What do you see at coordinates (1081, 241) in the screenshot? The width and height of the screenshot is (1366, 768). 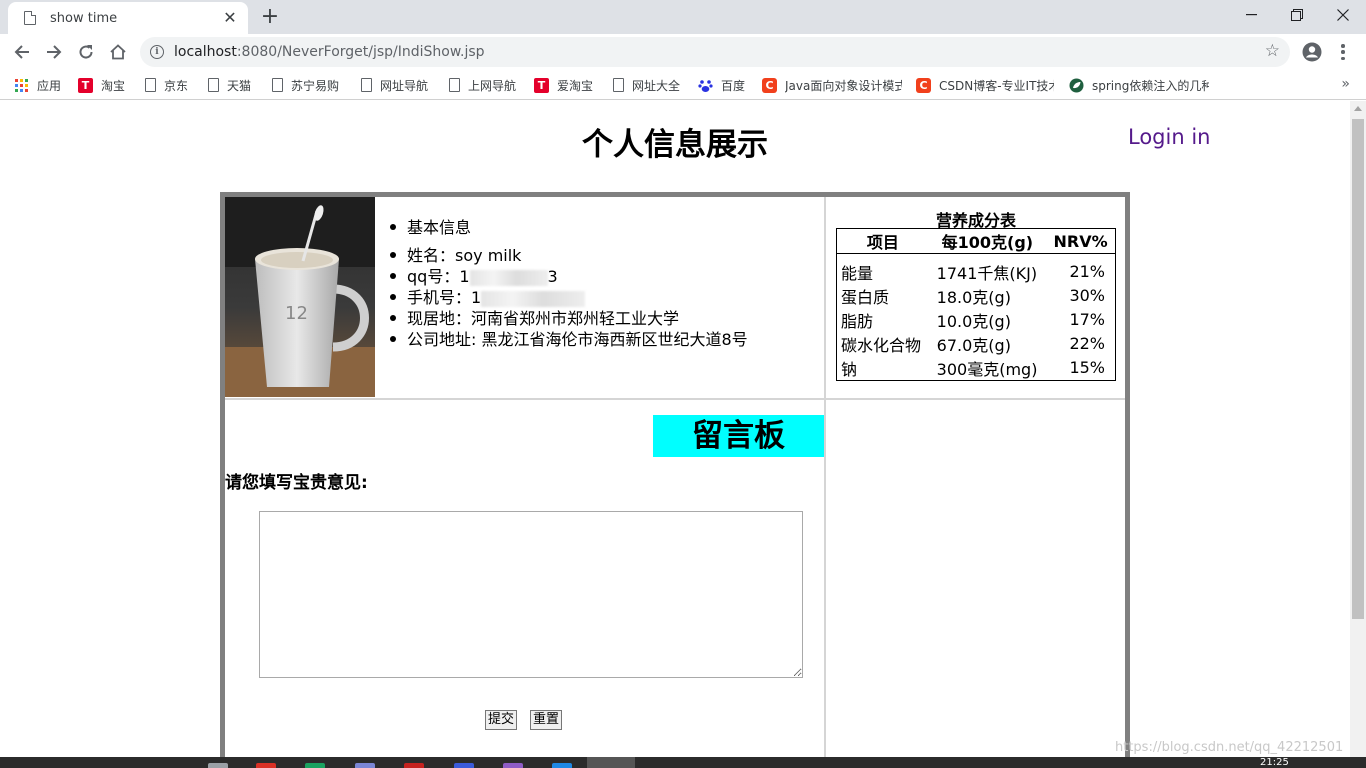 I see `nutrition-header: NRV%` at bounding box center [1081, 241].